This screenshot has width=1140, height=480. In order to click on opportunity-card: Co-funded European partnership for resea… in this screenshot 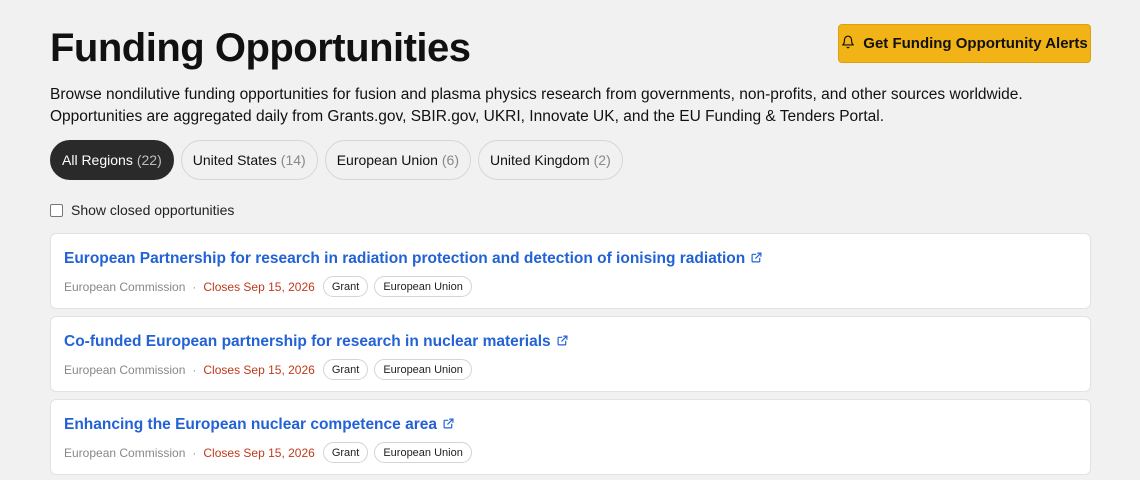, I will do `click(570, 354)`.